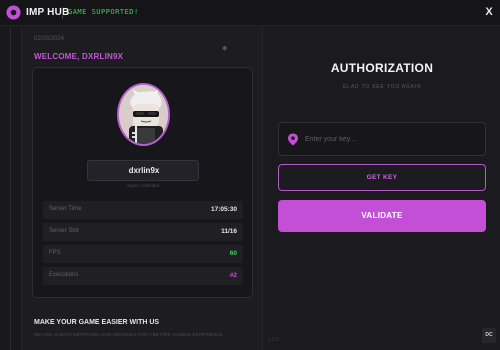  Describe the element at coordinates (223, 209) in the screenshot. I see `stat-value: 17:05:30` at that location.